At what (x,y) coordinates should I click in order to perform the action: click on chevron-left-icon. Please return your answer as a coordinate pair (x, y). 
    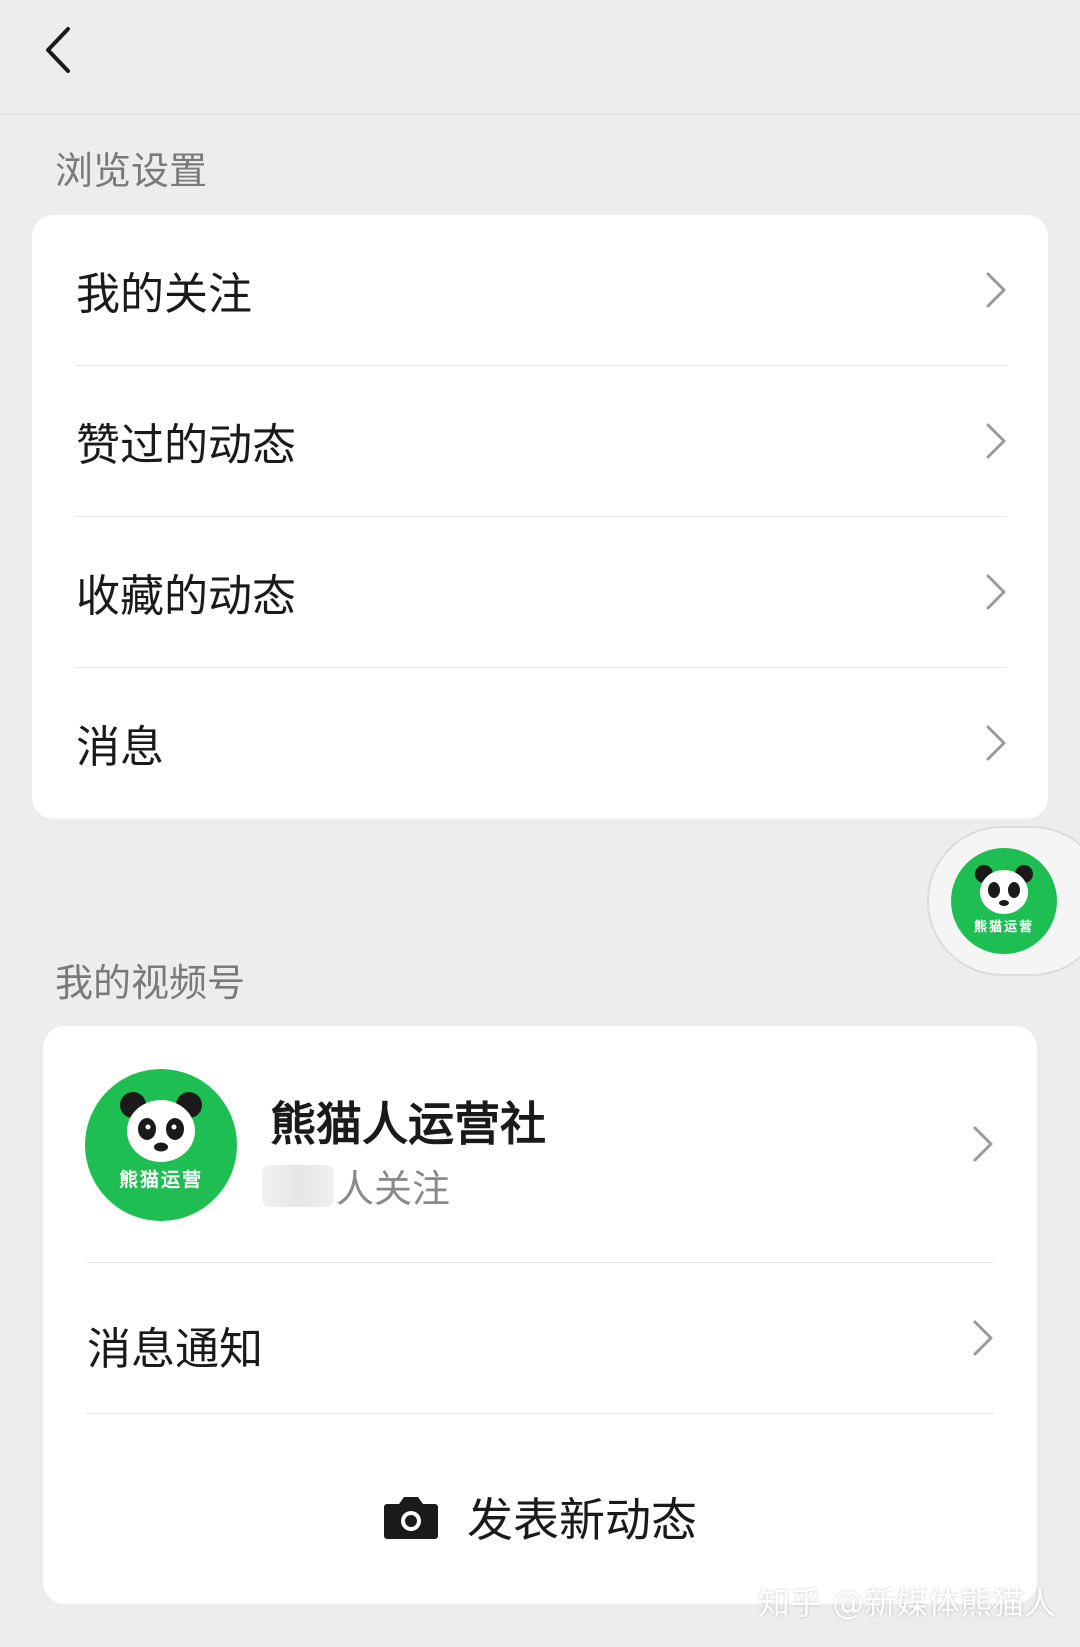
    Looking at the image, I should click on (58, 50).